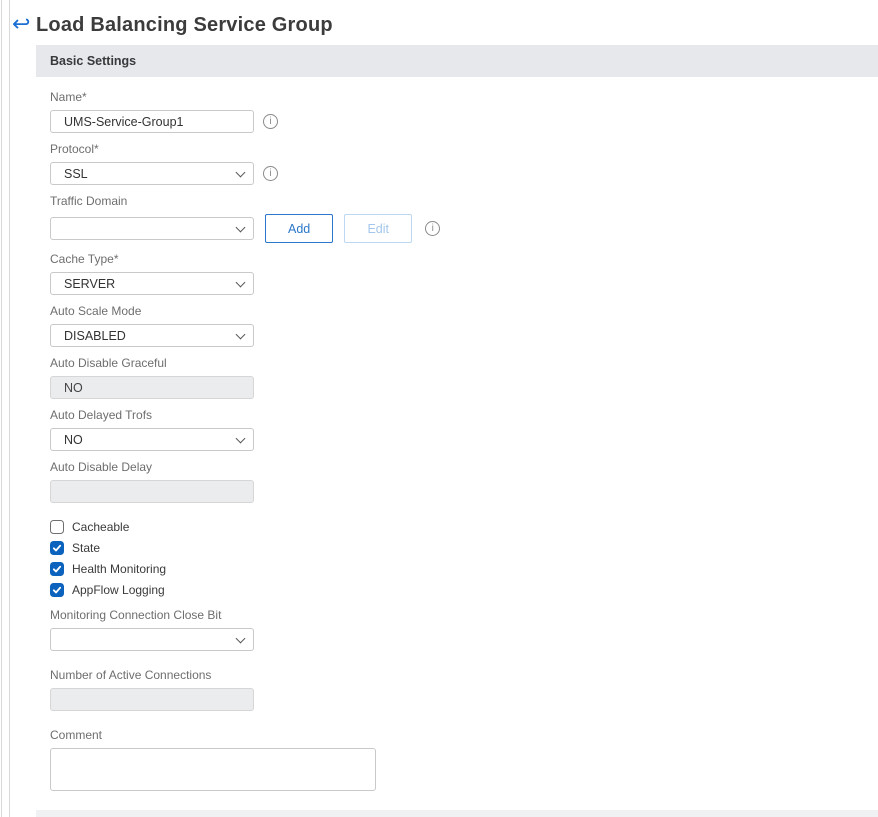 The height and width of the screenshot is (817, 878). What do you see at coordinates (96, 311) in the screenshot?
I see `auto-scale-mode-label: Auto Scale Mode` at bounding box center [96, 311].